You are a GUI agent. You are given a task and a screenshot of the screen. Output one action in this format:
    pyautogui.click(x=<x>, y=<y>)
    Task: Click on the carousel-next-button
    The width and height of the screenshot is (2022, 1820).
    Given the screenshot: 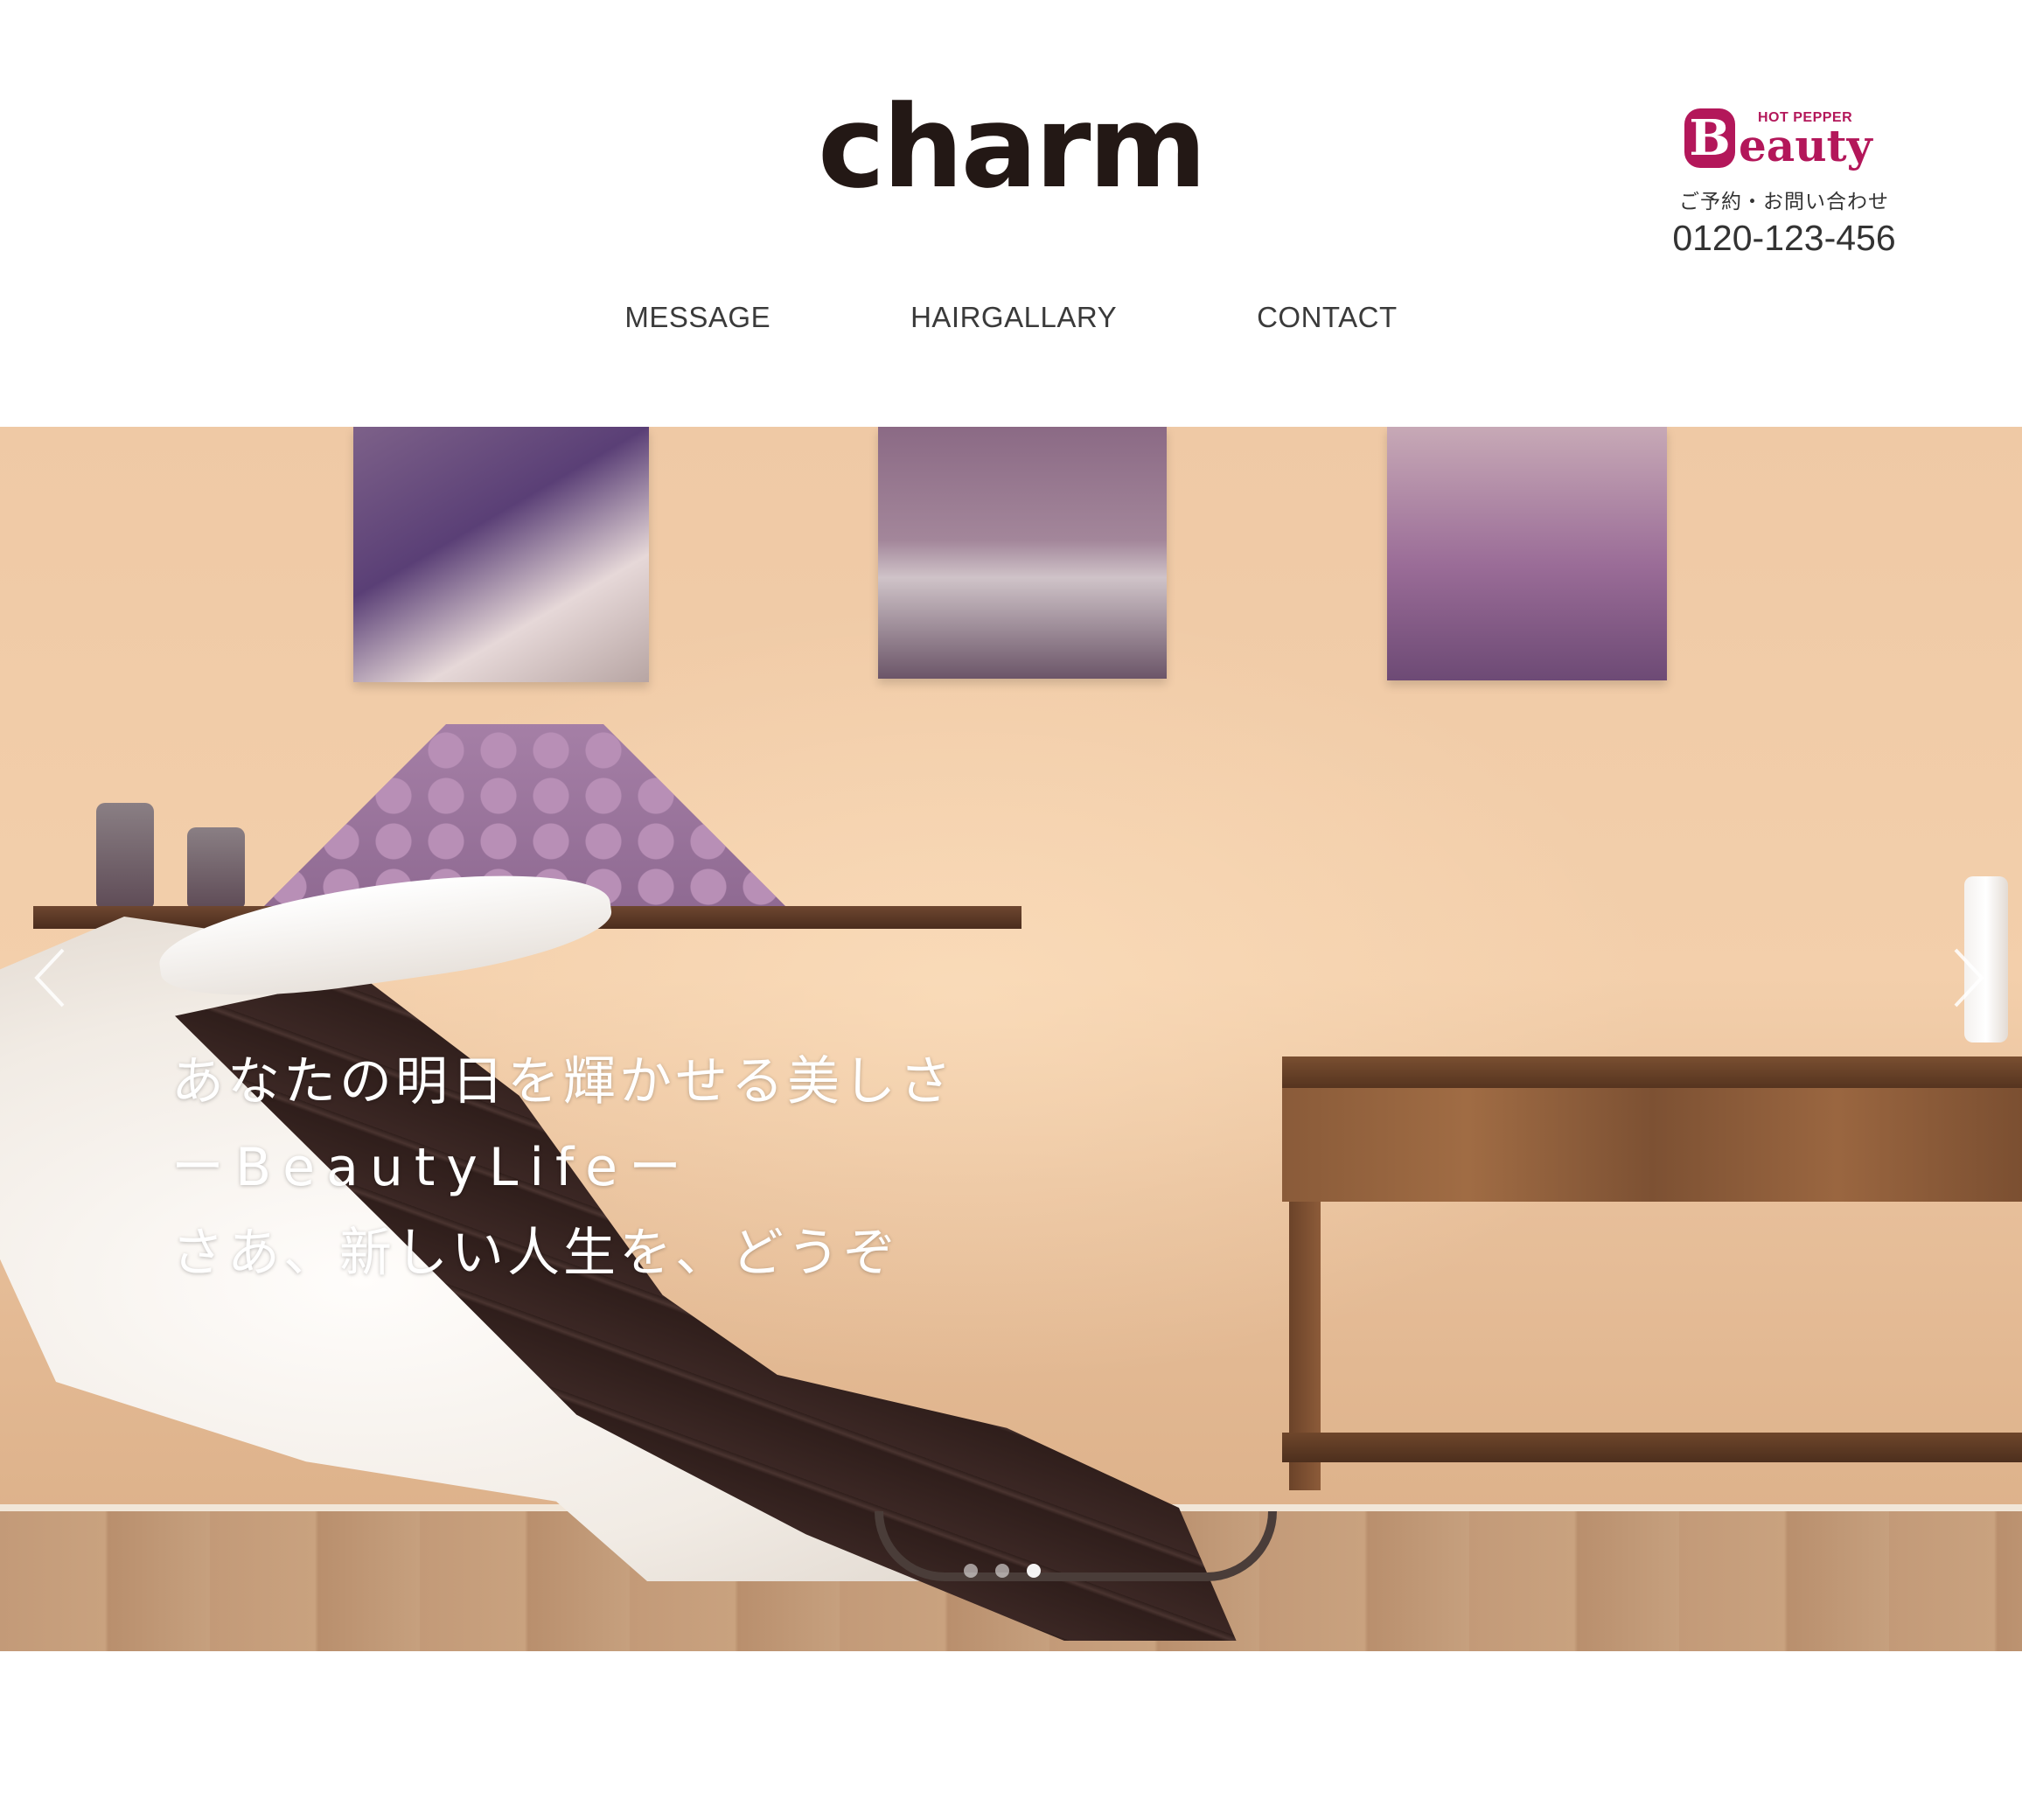 What is the action you would take?
    pyautogui.click(x=1968, y=978)
    